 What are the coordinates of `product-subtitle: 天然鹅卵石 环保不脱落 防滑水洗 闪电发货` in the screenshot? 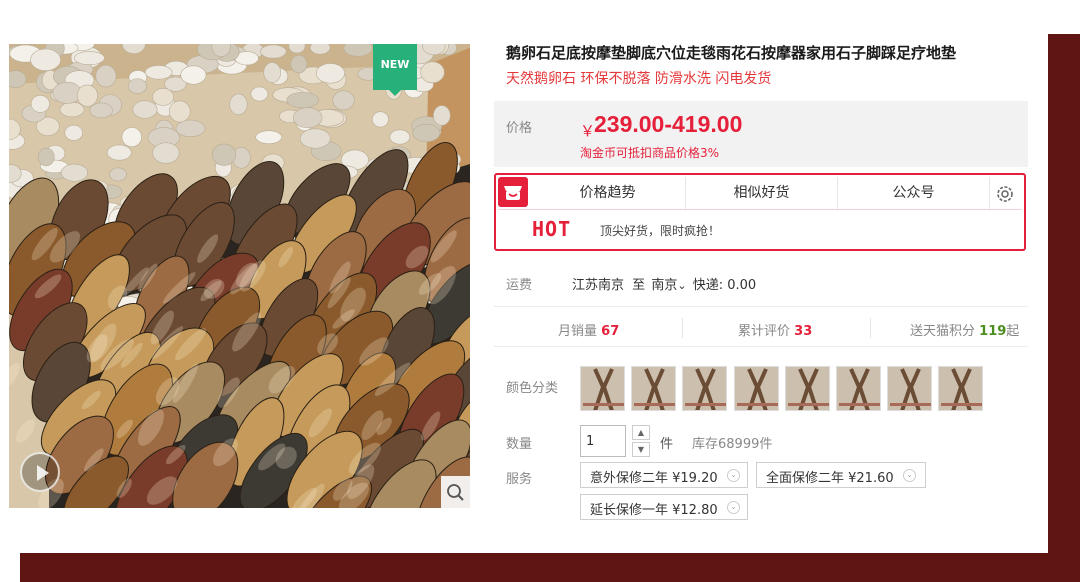 It's located at (639, 79).